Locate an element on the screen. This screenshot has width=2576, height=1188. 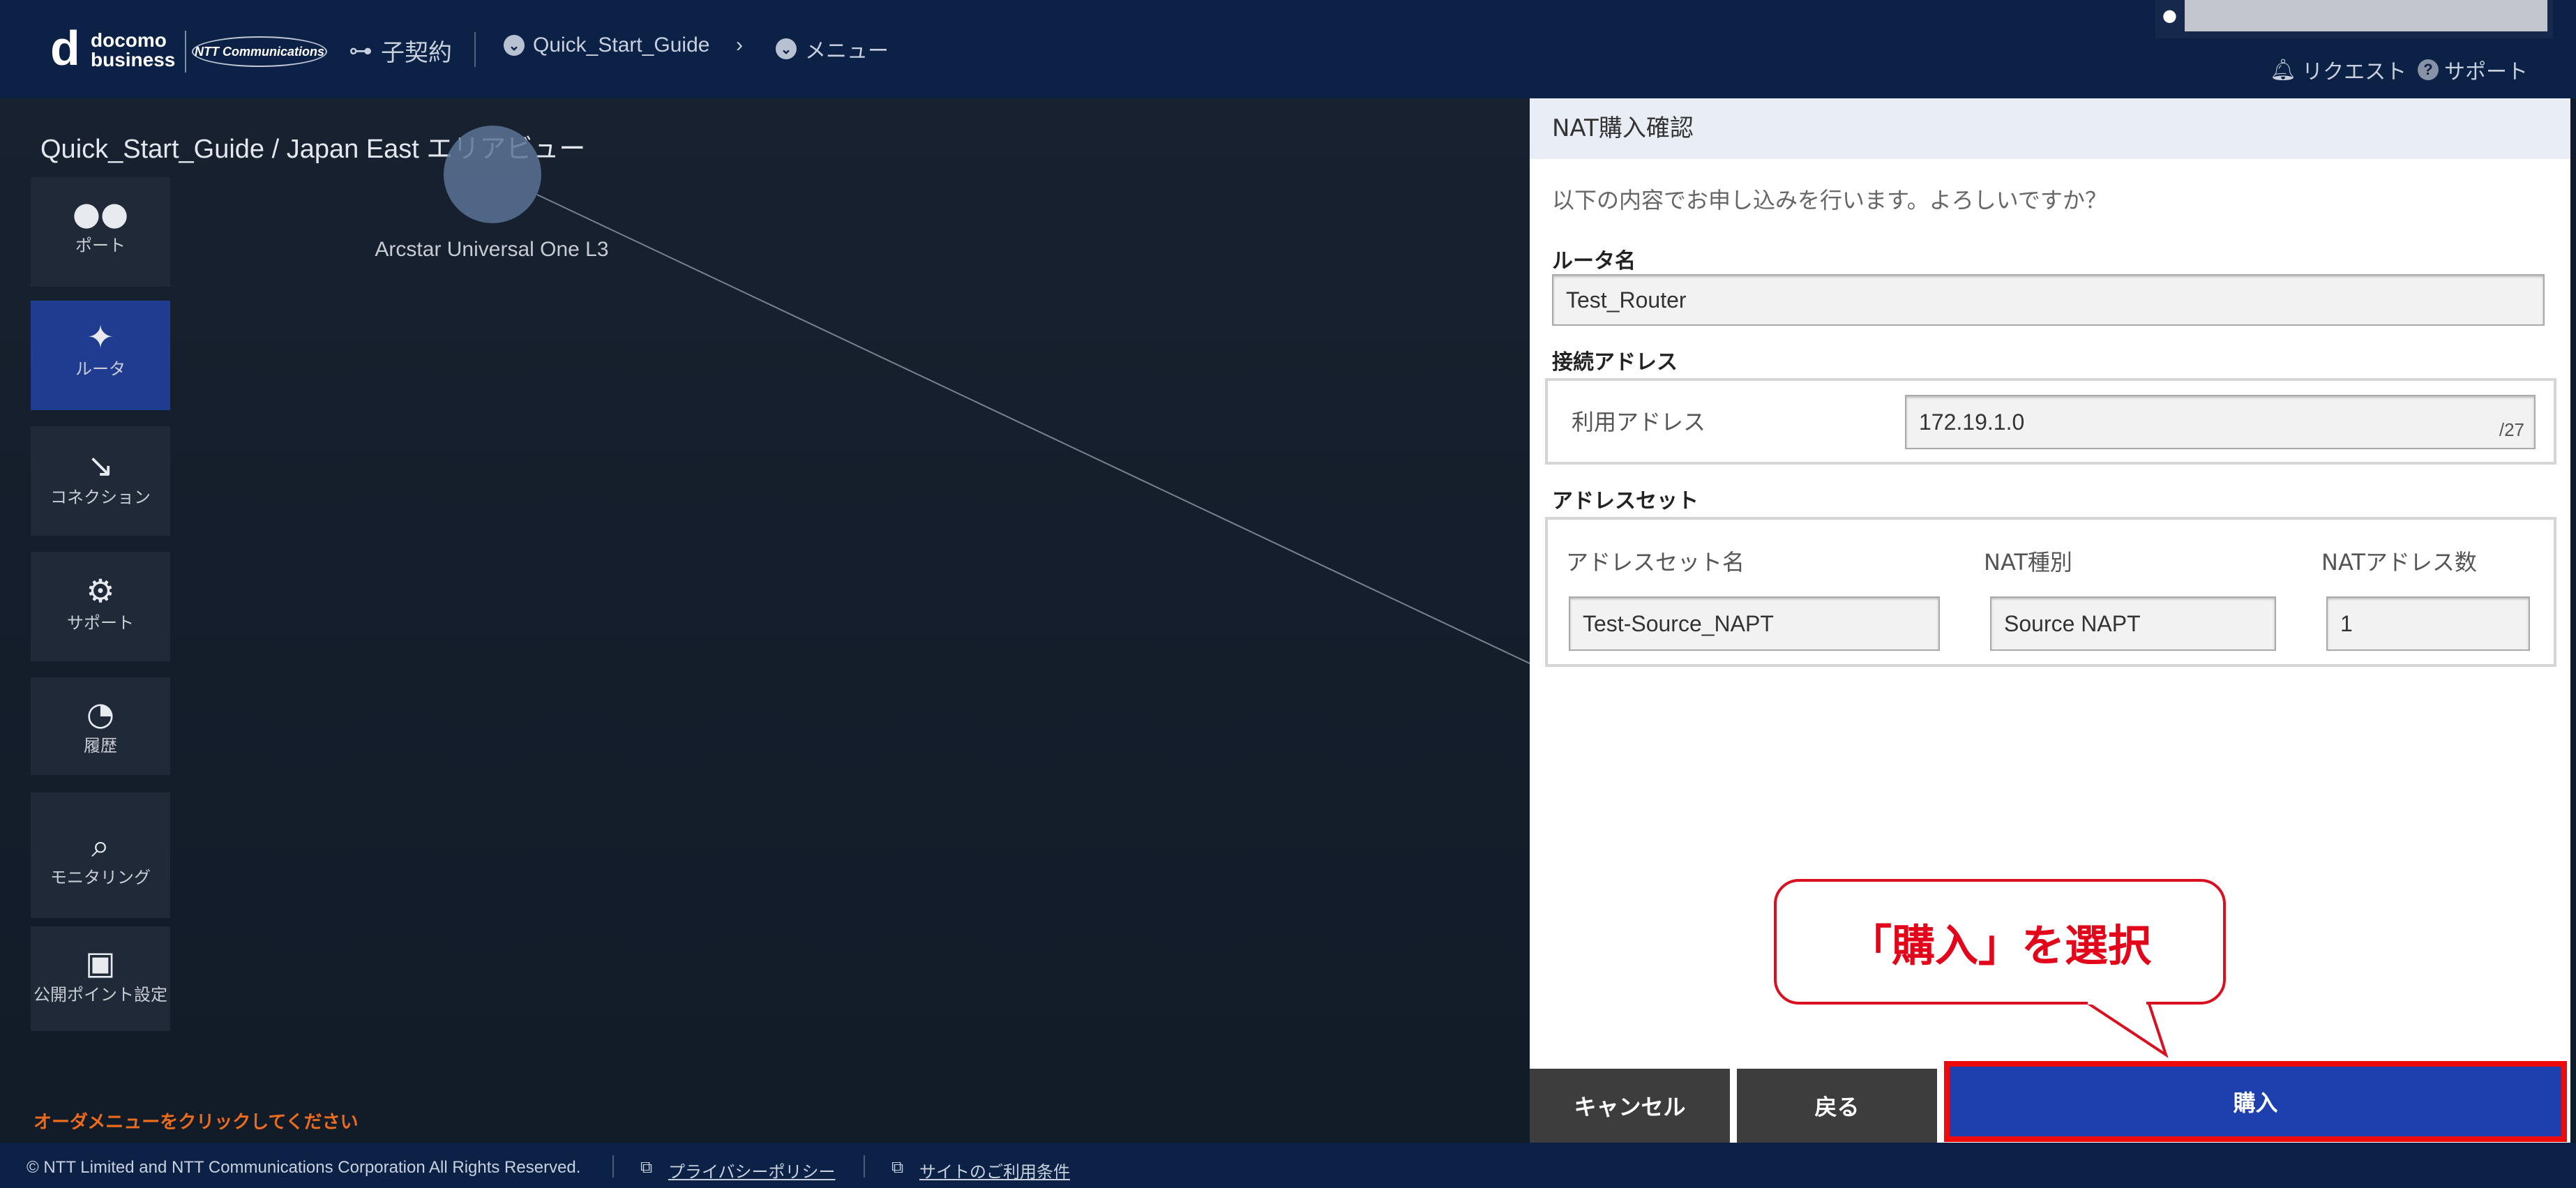
support-link: ? サポート is located at coordinates (2473, 70).